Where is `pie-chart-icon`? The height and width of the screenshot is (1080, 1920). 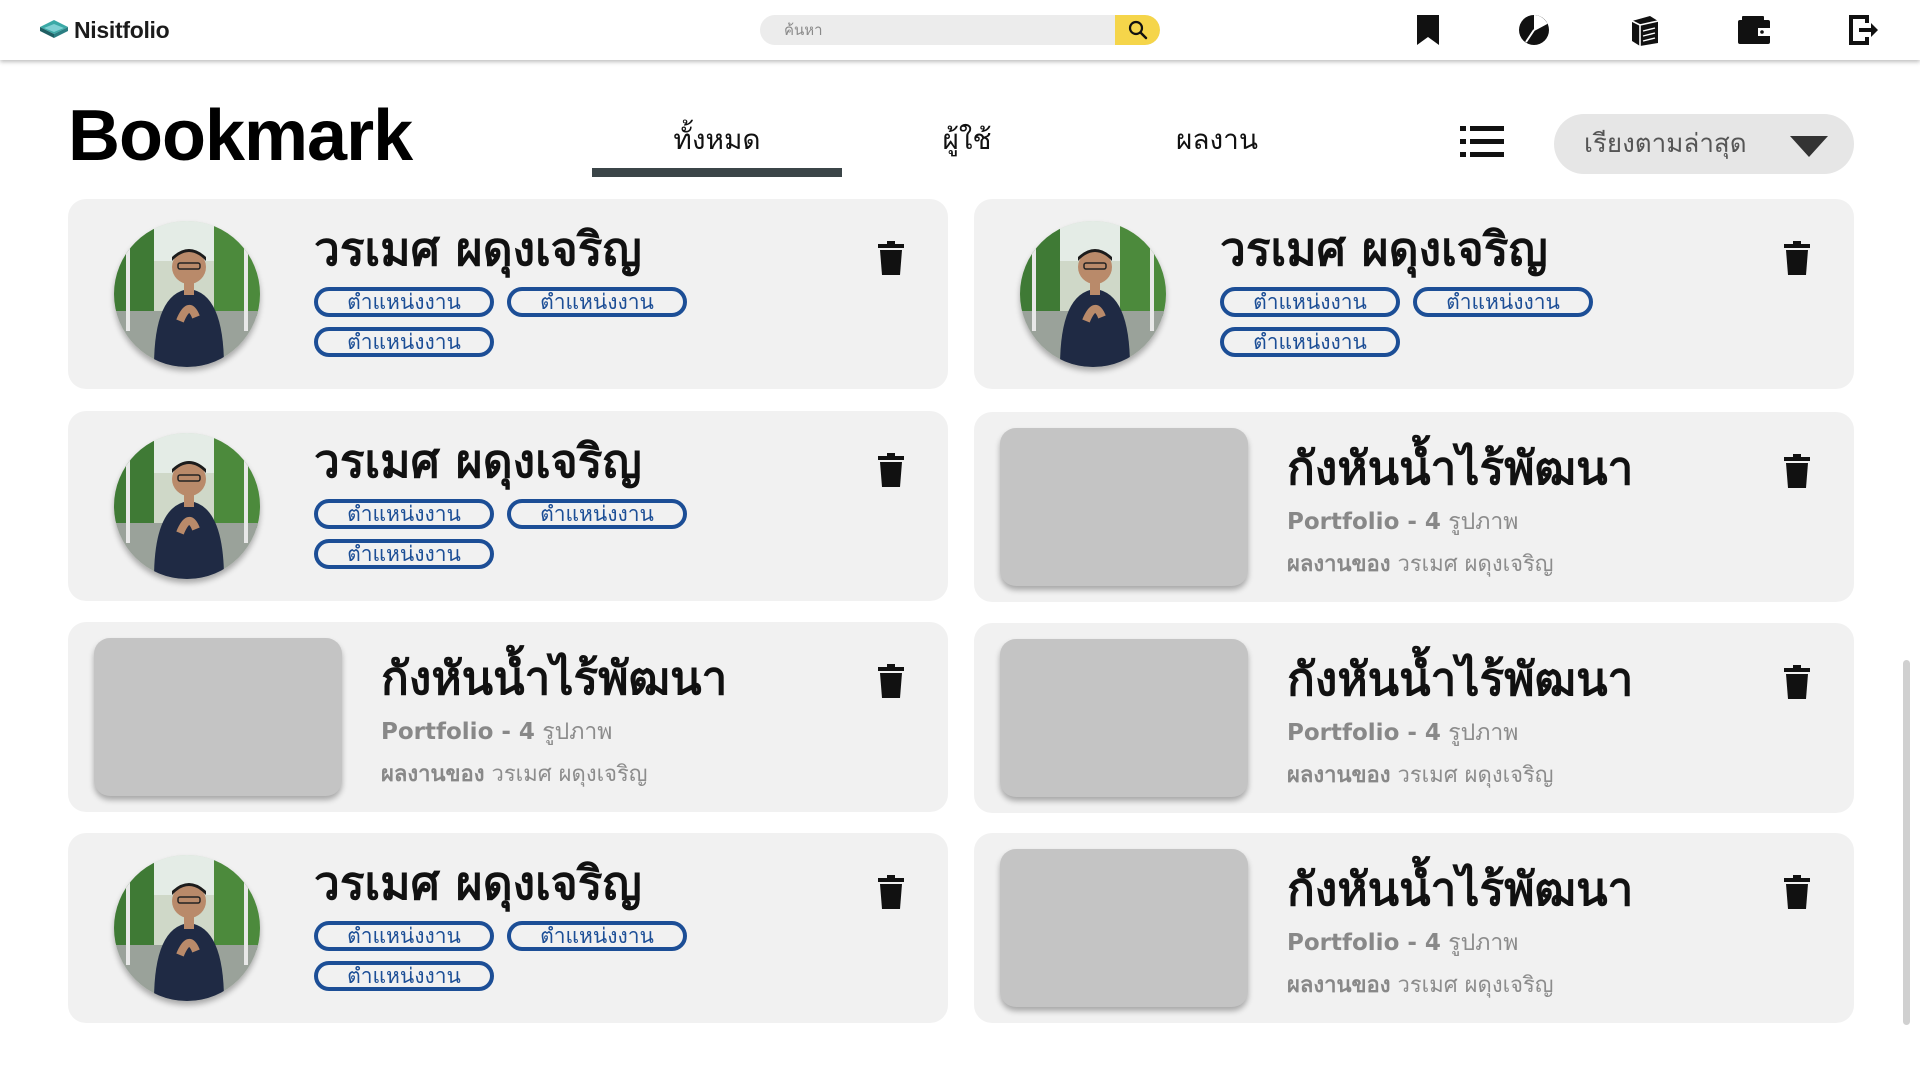 pie-chart-icon is located at coordinates (1534, 30).